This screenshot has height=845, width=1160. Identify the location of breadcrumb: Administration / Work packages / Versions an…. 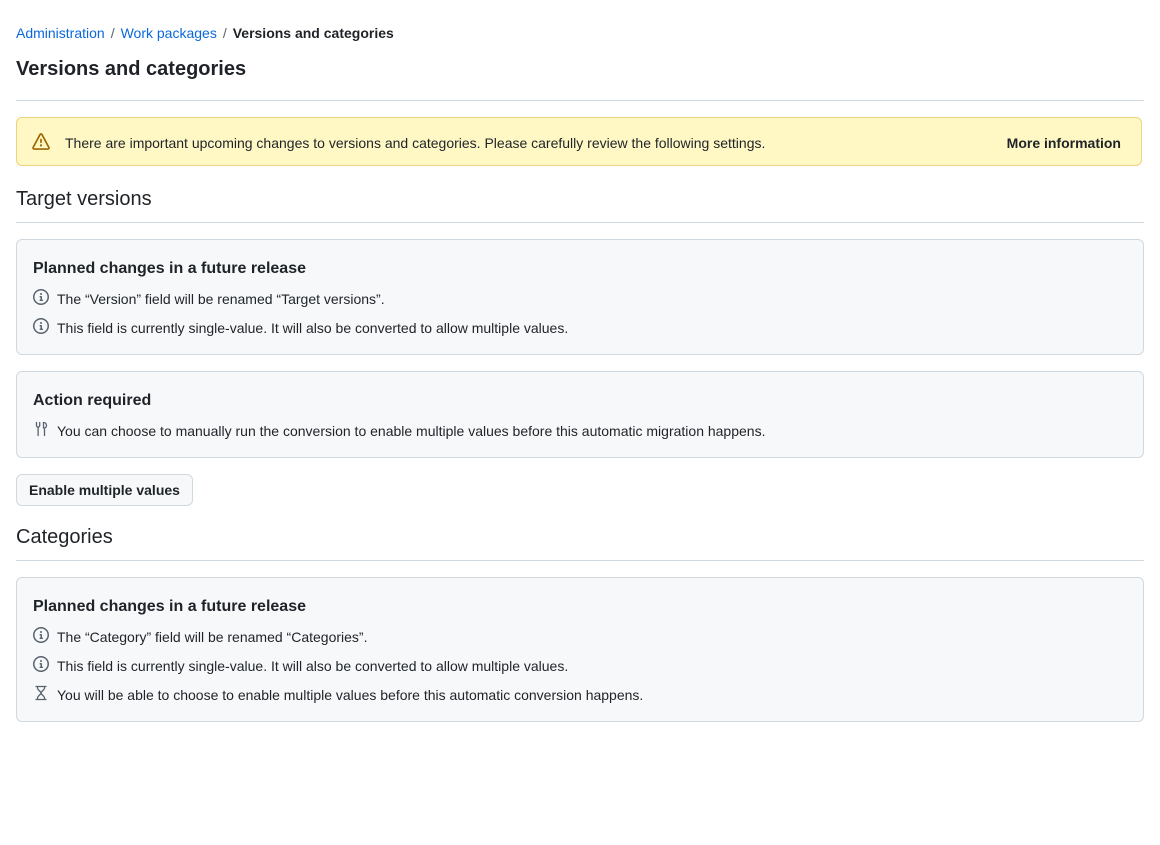
(205, 33).